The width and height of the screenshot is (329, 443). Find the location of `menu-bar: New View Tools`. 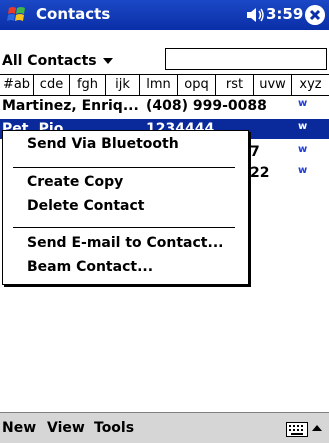

menu-bar: New View Tools is located at coordinates (164, 427).